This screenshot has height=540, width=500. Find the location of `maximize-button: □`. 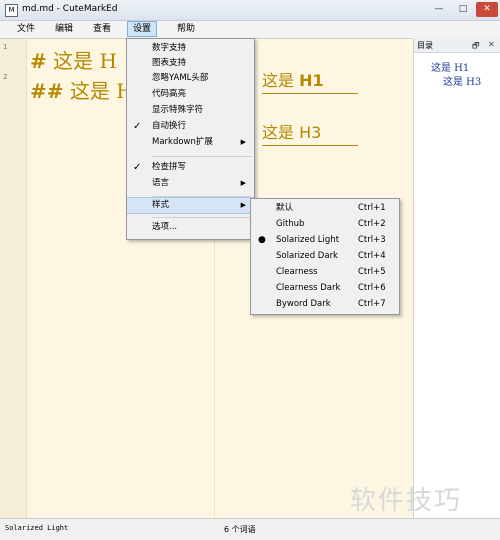

maximize-button: □ is located at coordinates (463, 9).